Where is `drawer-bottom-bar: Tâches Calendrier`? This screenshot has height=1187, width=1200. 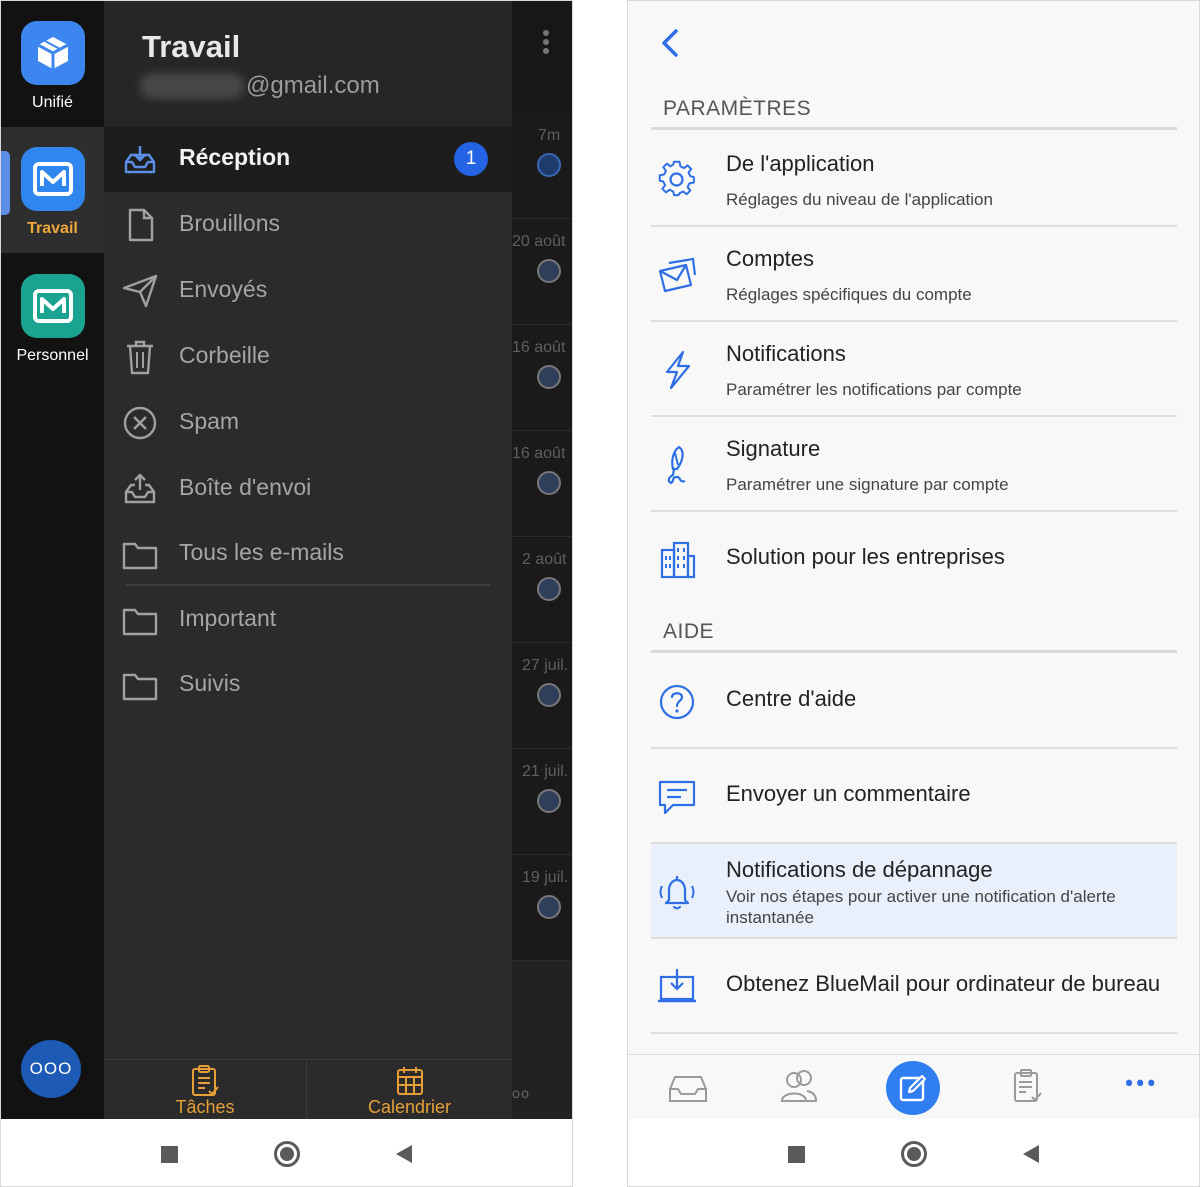
drawer-bottom-bar: Tâches Calendrier is located at coordinates (308, 1089).